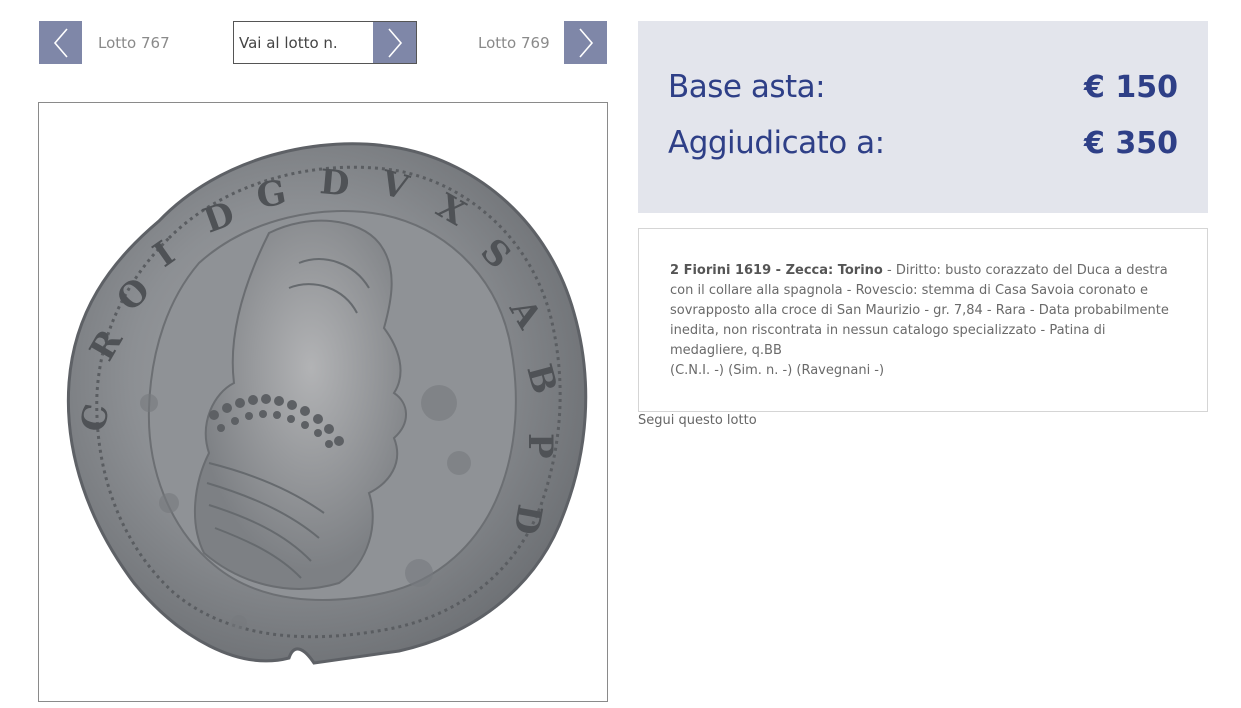 This screenshot has height=708, width=1241. I want to click on goto-lot-input, so click(303, 42).